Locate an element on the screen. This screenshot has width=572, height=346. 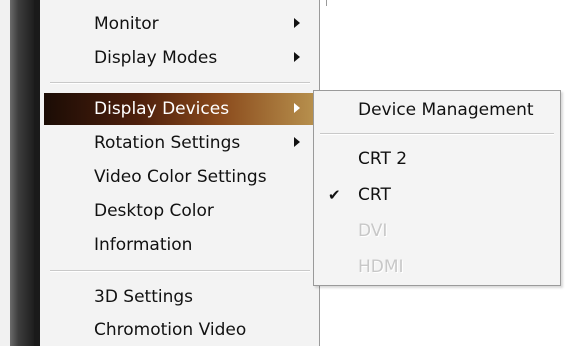
menu-item-label: Display Devices is located at coordinates (162, 109).